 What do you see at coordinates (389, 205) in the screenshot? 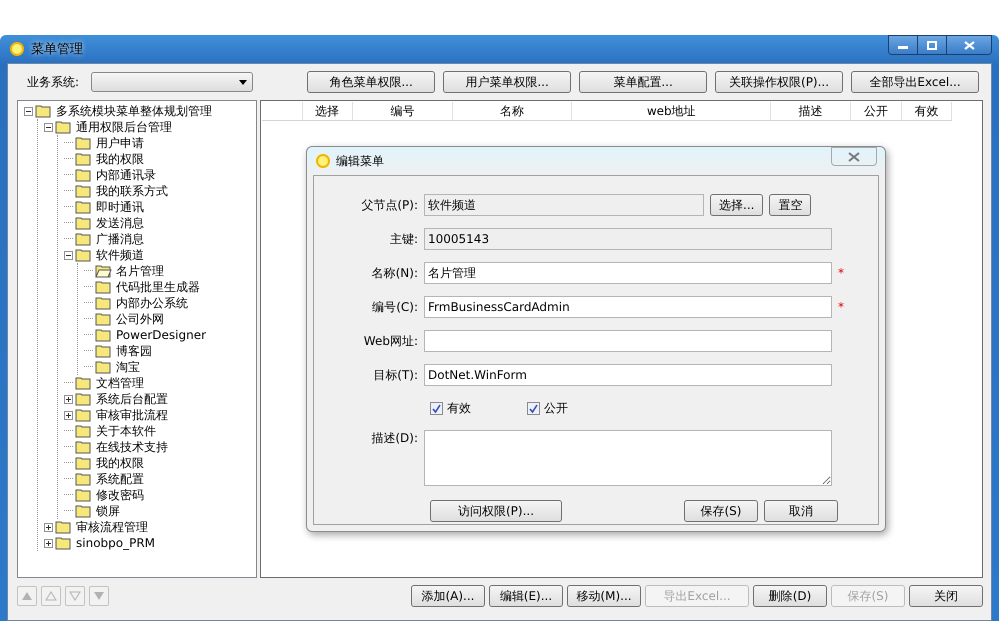
I see `field-label: 父节点(P):` at bounding box center [389, 205].